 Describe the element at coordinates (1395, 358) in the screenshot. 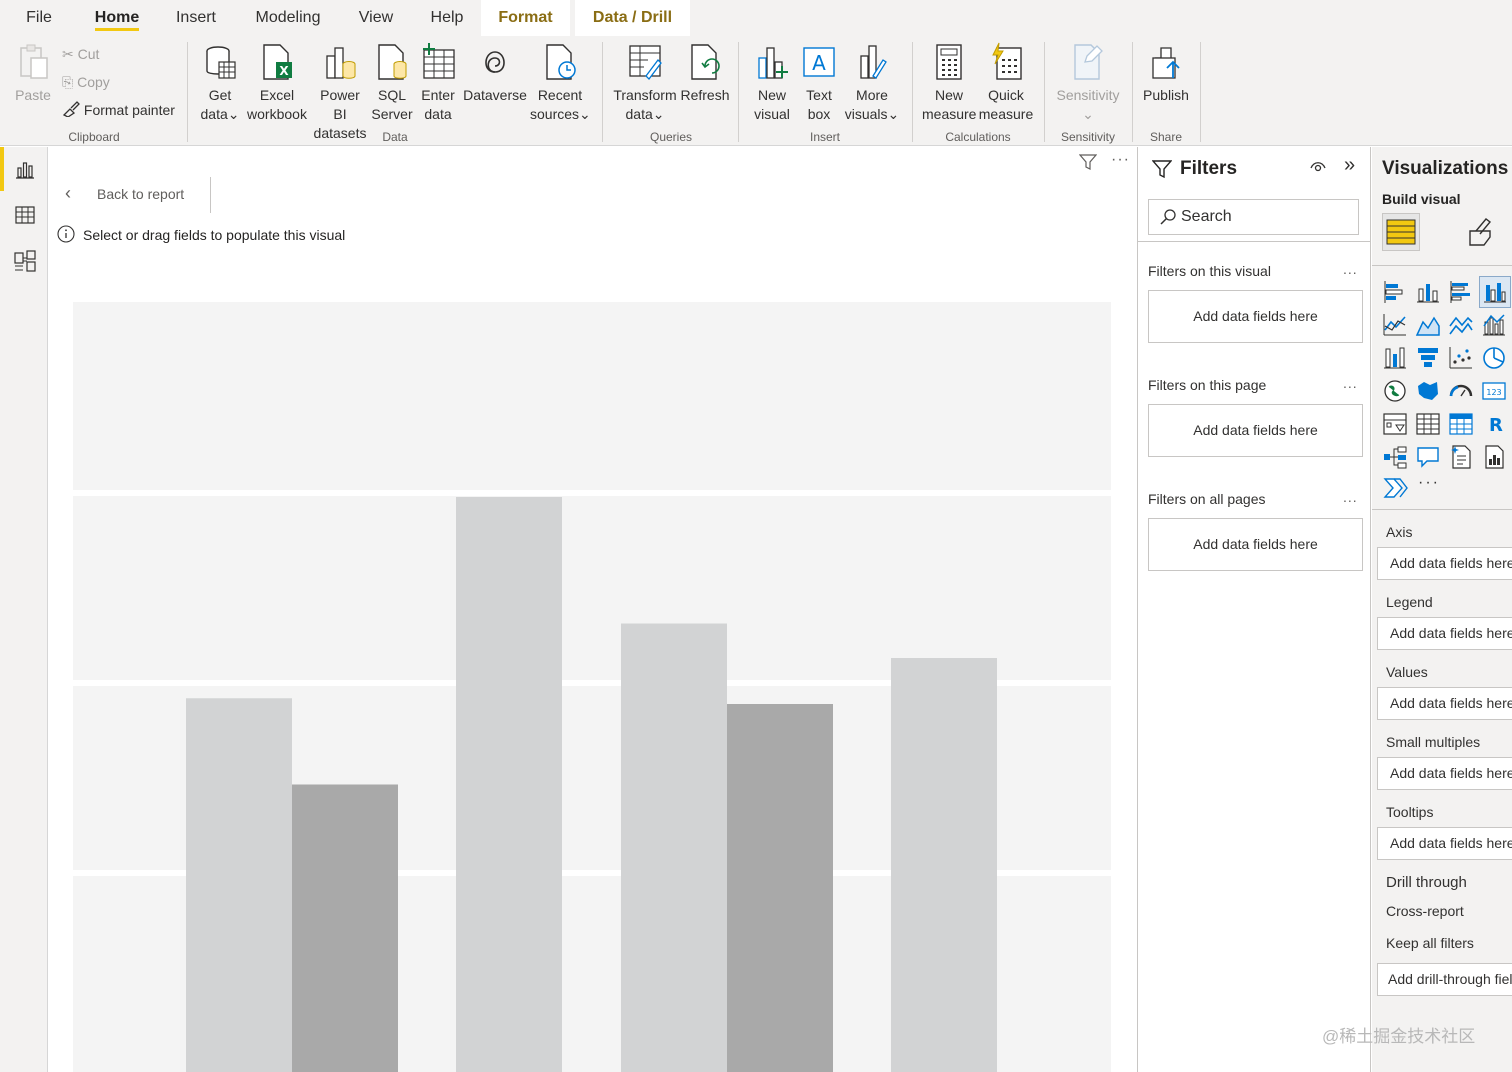

I see `ribbon-chart-icon` at that location.